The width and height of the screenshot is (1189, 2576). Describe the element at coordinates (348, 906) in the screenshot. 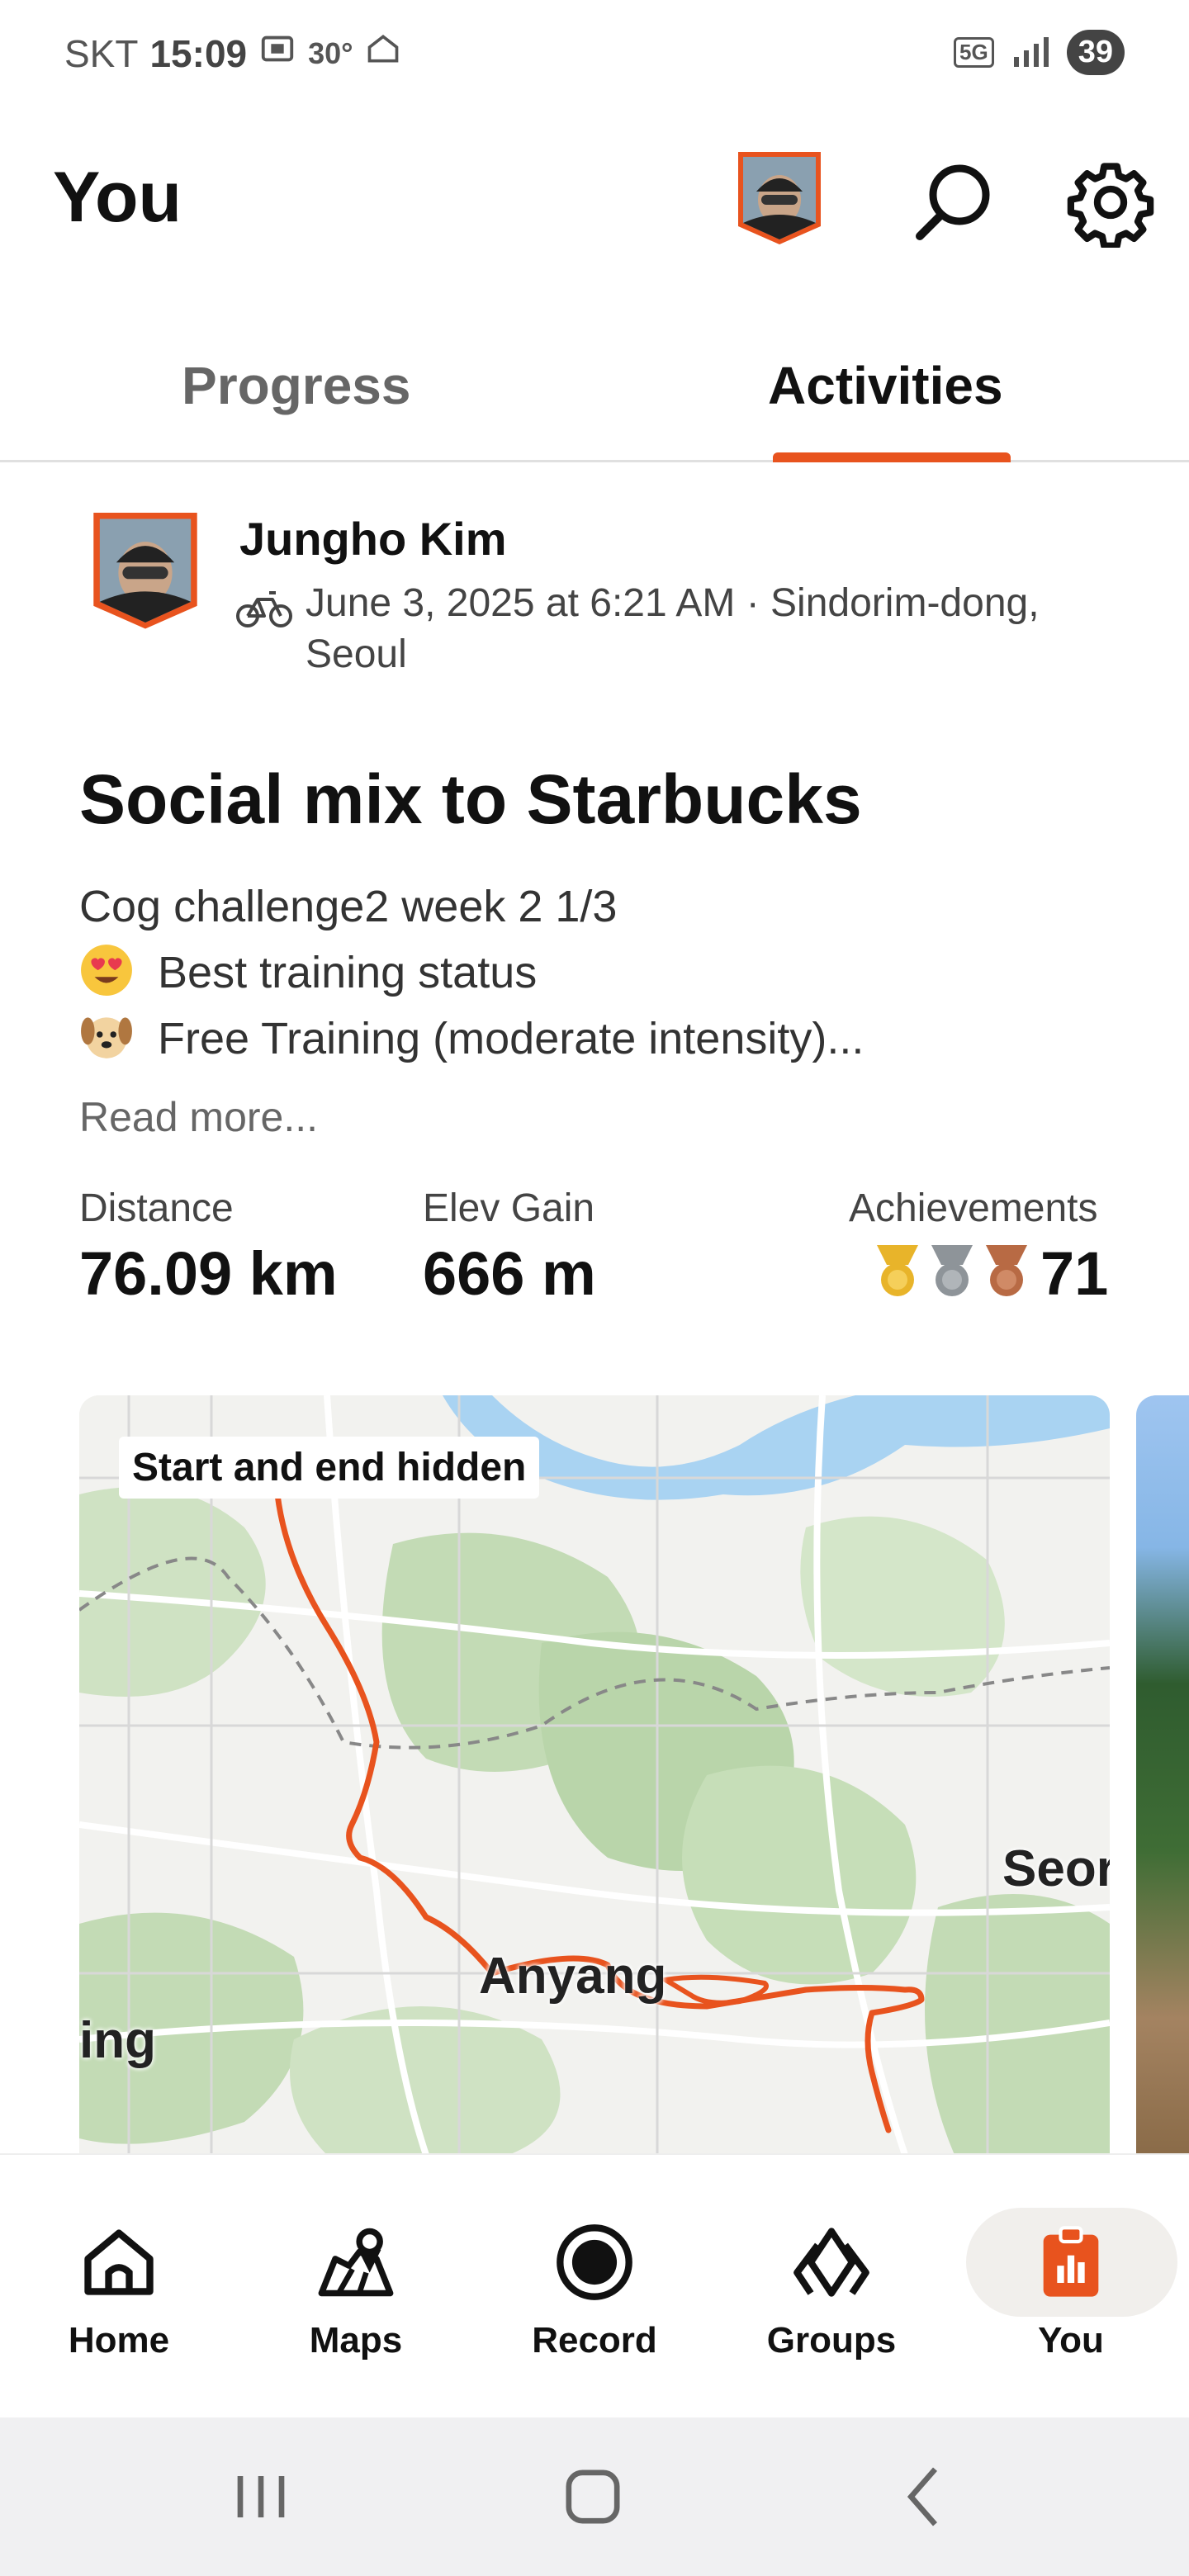

I see `description-text: Cog challenge2 week 2 1/3` at that location.